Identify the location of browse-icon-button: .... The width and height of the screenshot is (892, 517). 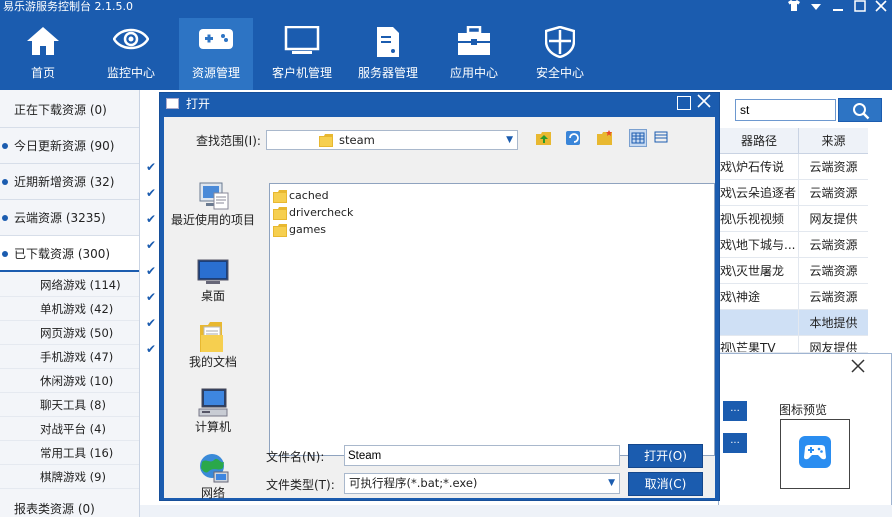
(735, 443).